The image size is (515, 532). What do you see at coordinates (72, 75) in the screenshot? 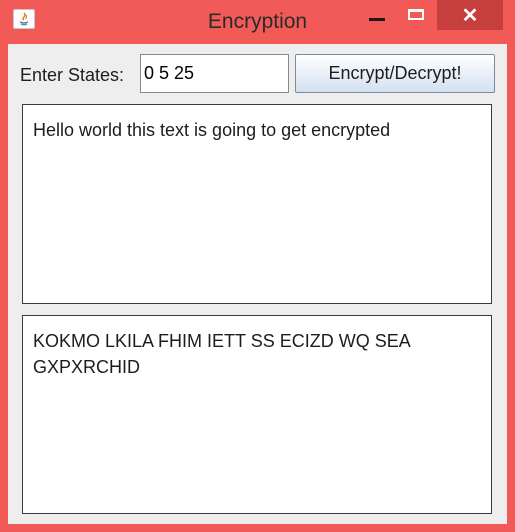
I see `states-label: Enter States:` at bounding box center [72, 75].